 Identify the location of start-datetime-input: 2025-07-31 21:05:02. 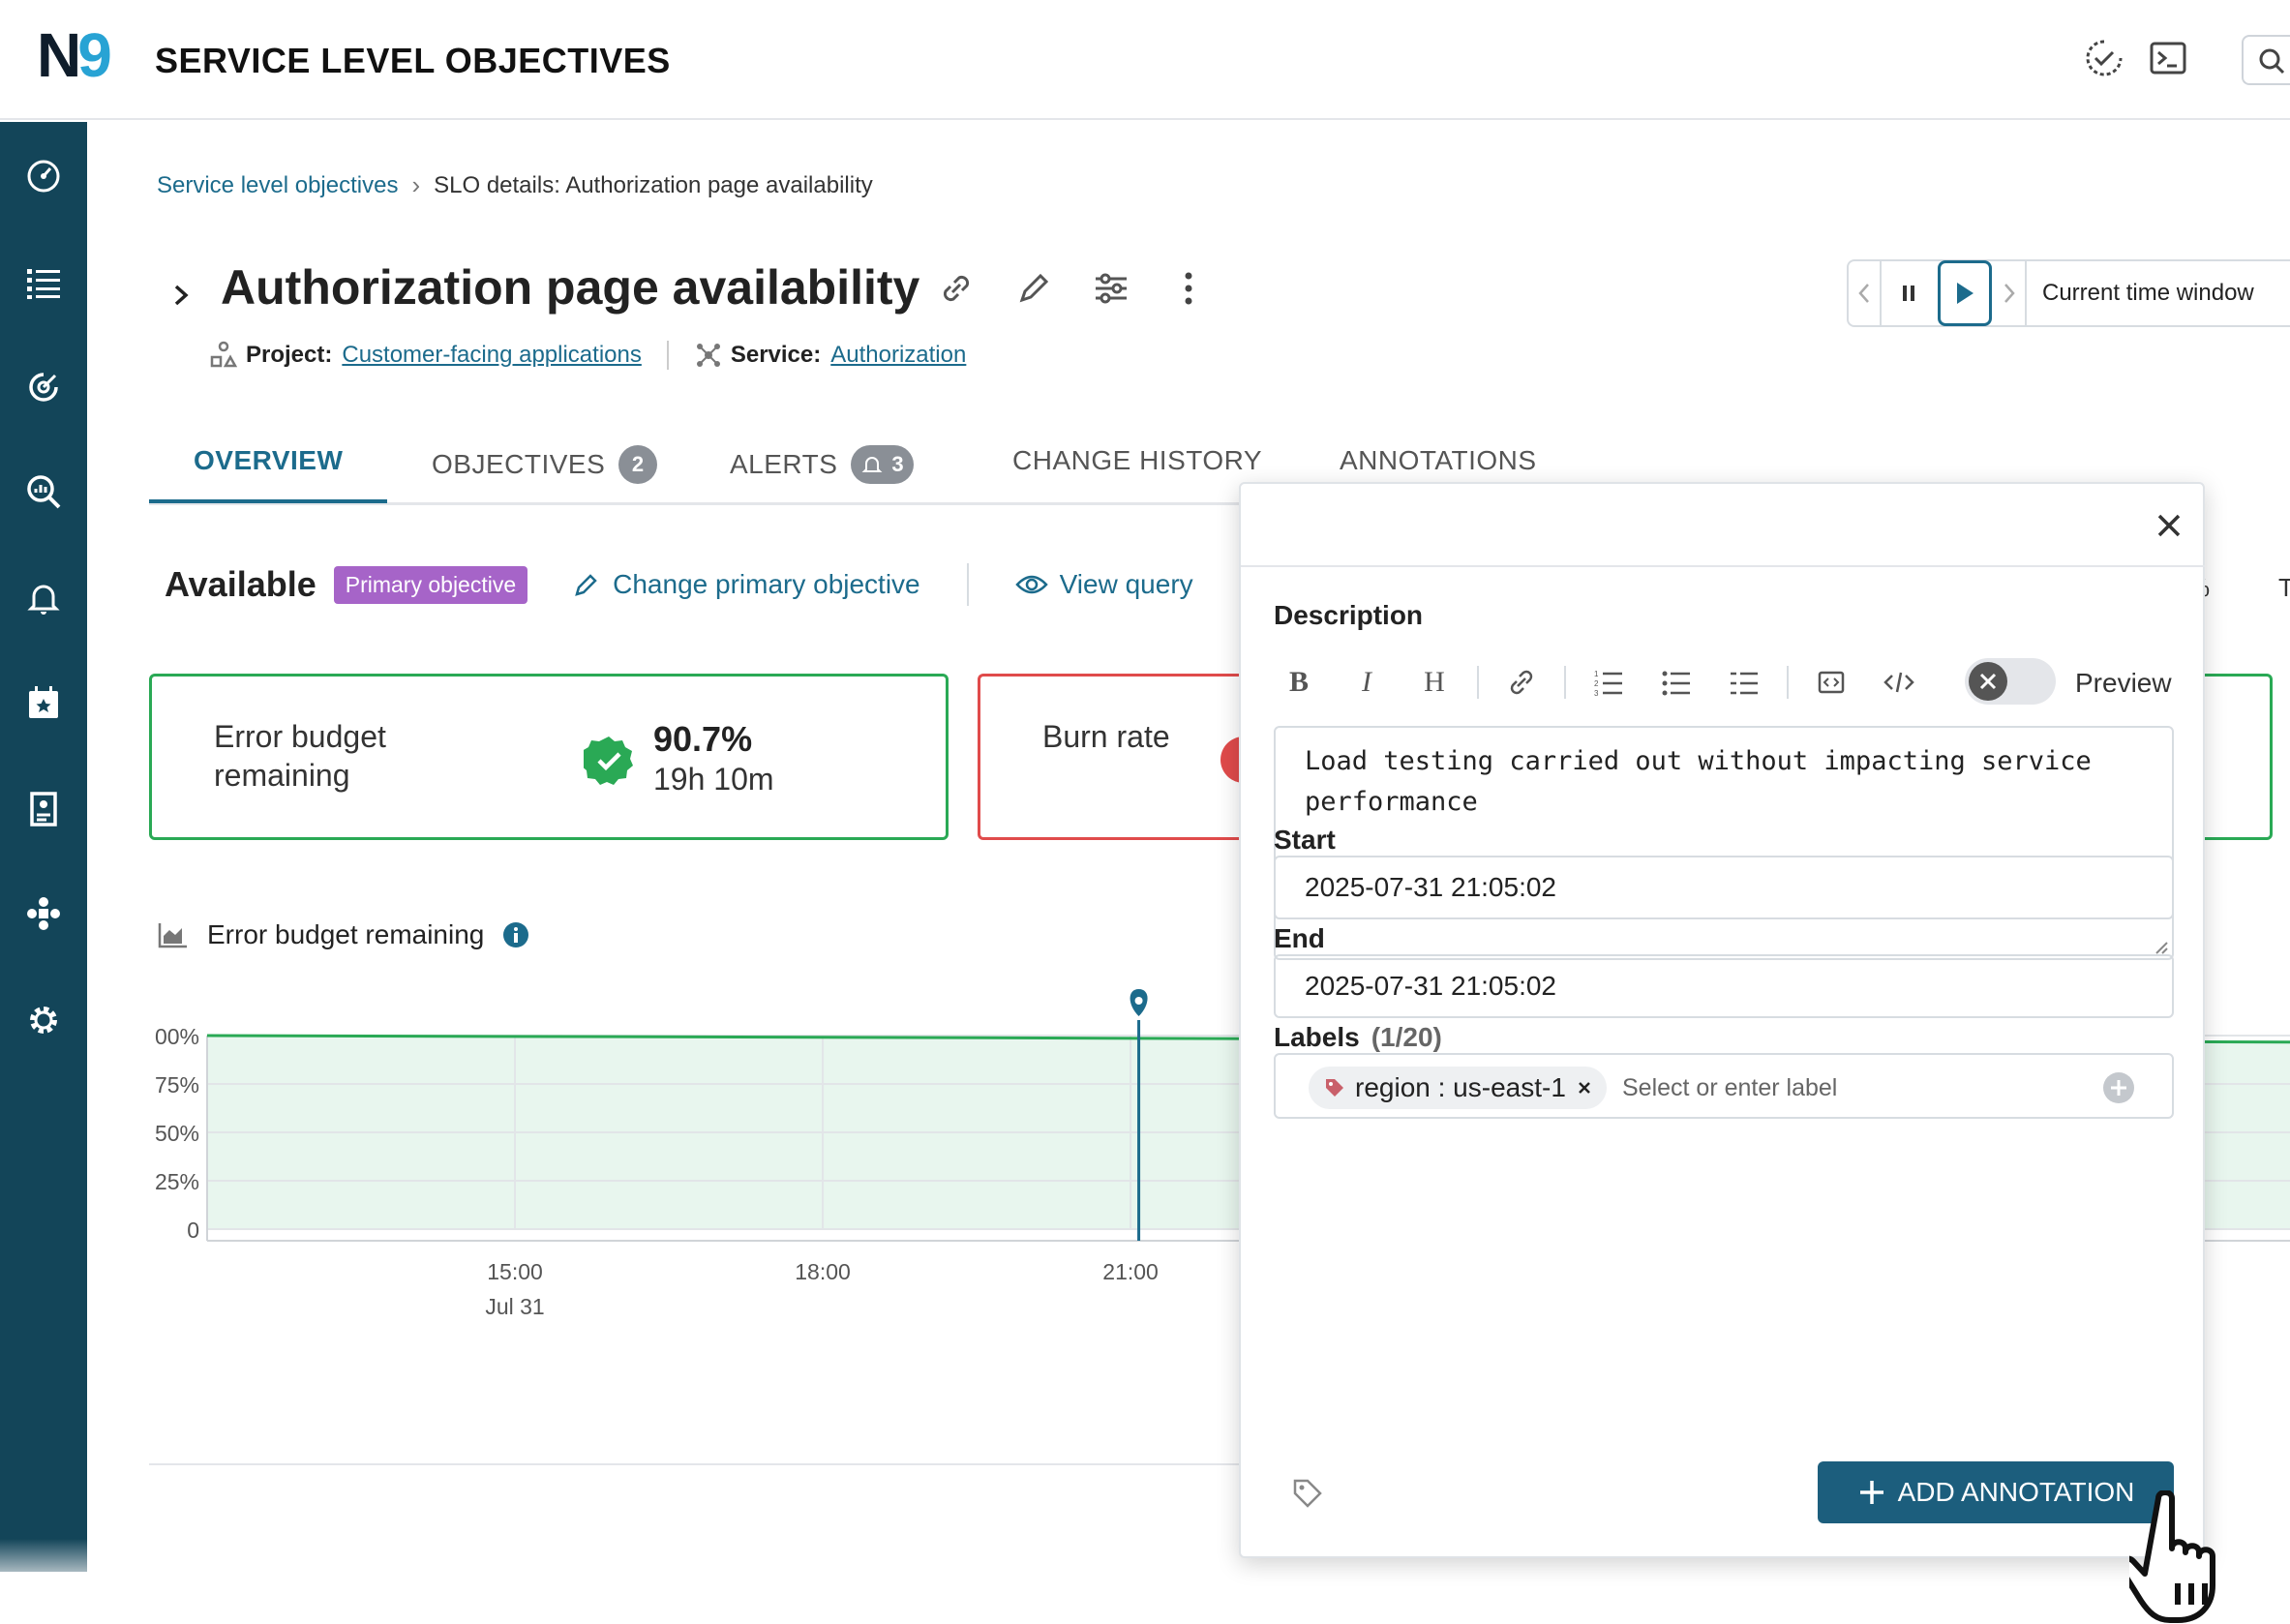
(1724, 888).